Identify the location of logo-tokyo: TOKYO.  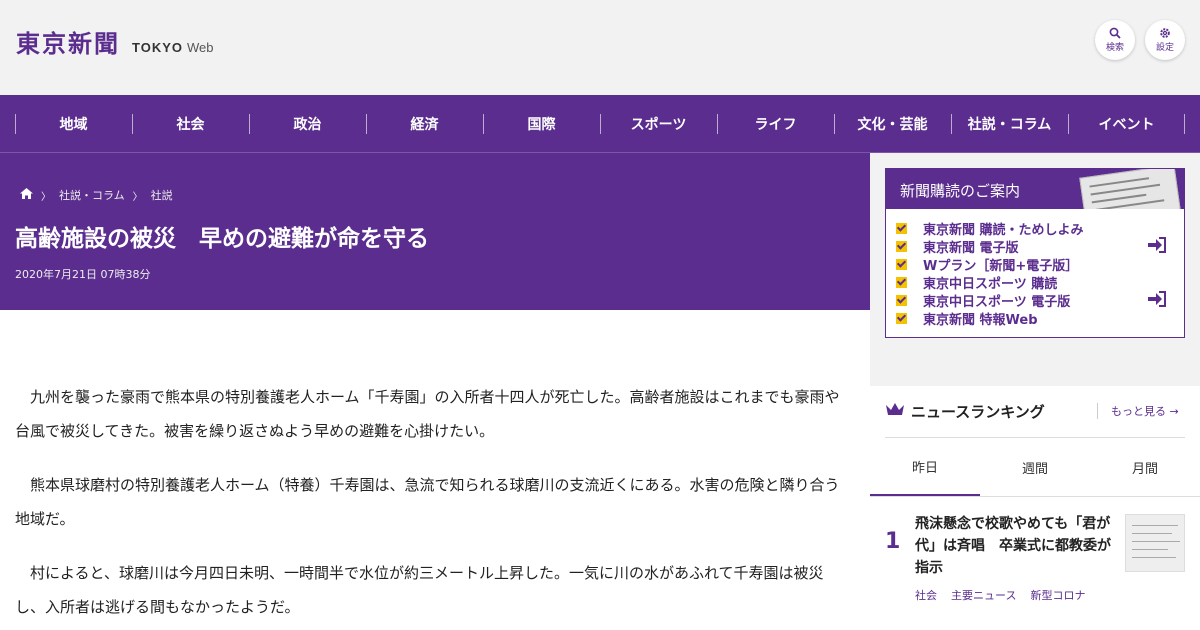
(157, 47).